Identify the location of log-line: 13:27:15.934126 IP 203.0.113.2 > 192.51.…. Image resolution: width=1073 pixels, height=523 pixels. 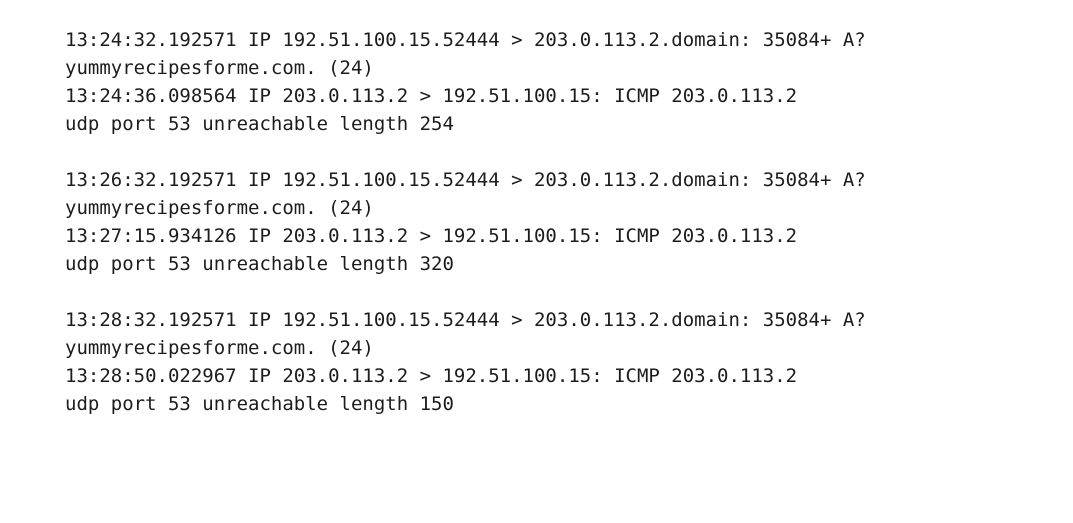
(431, 236).